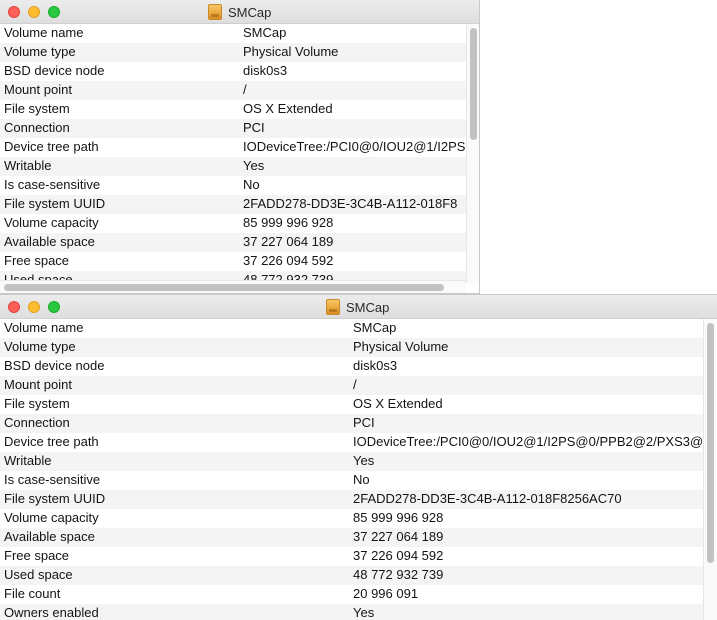  I want to click on horizontal-scrollbar, so click(233, 286).